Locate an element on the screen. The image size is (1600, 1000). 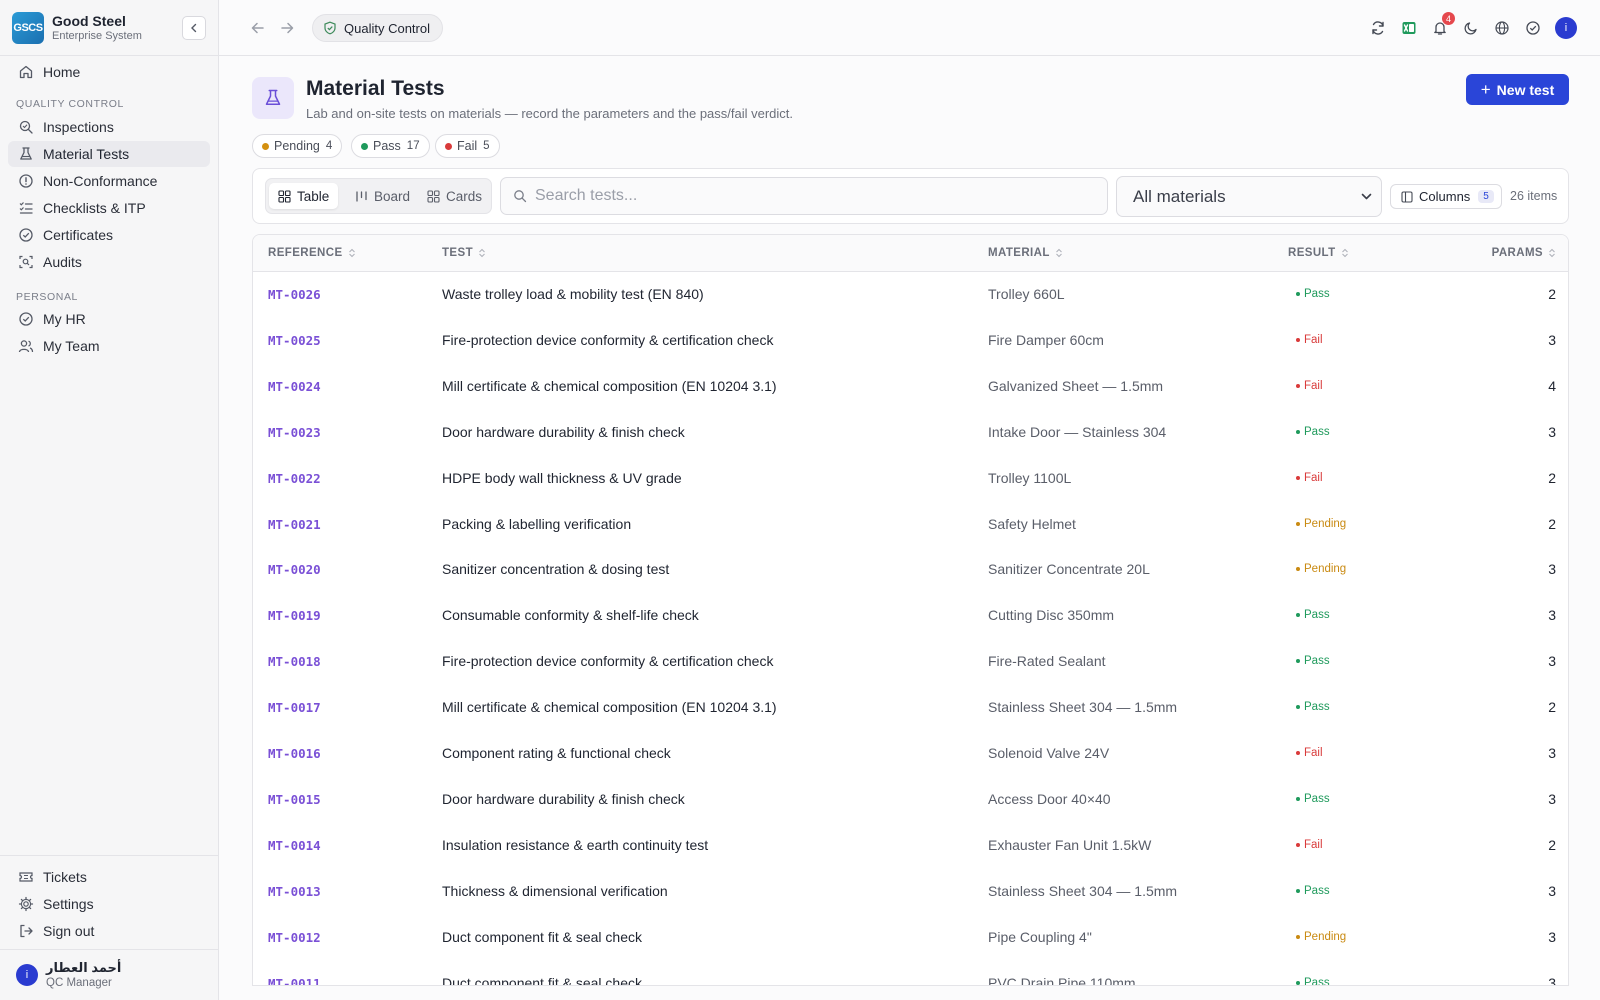
reference-link: MT-0014 is located at coordinates (294, 845).